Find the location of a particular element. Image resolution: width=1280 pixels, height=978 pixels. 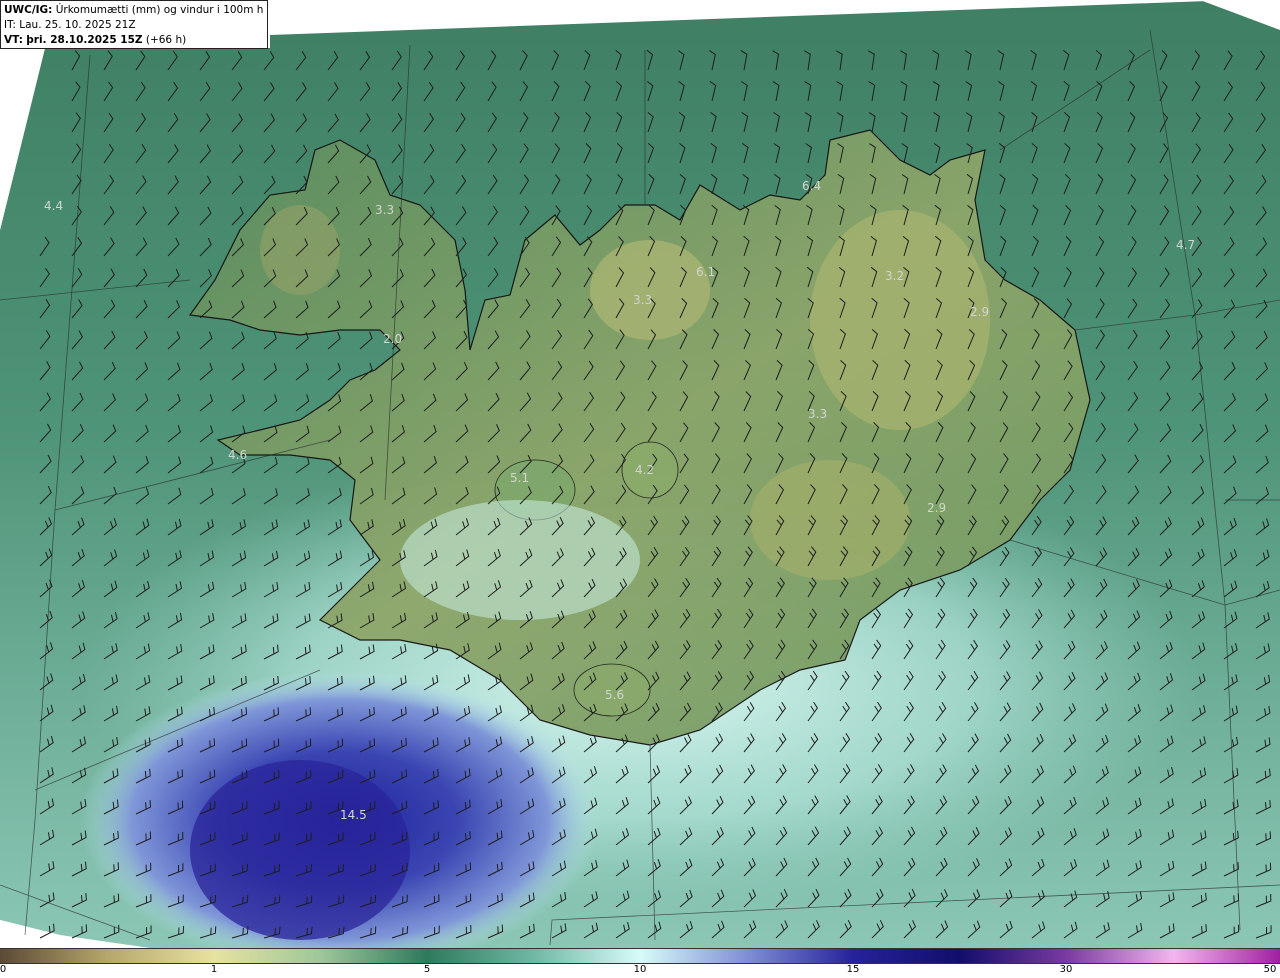

colorbar-tick: 1 is located at coordinates (214, 969).